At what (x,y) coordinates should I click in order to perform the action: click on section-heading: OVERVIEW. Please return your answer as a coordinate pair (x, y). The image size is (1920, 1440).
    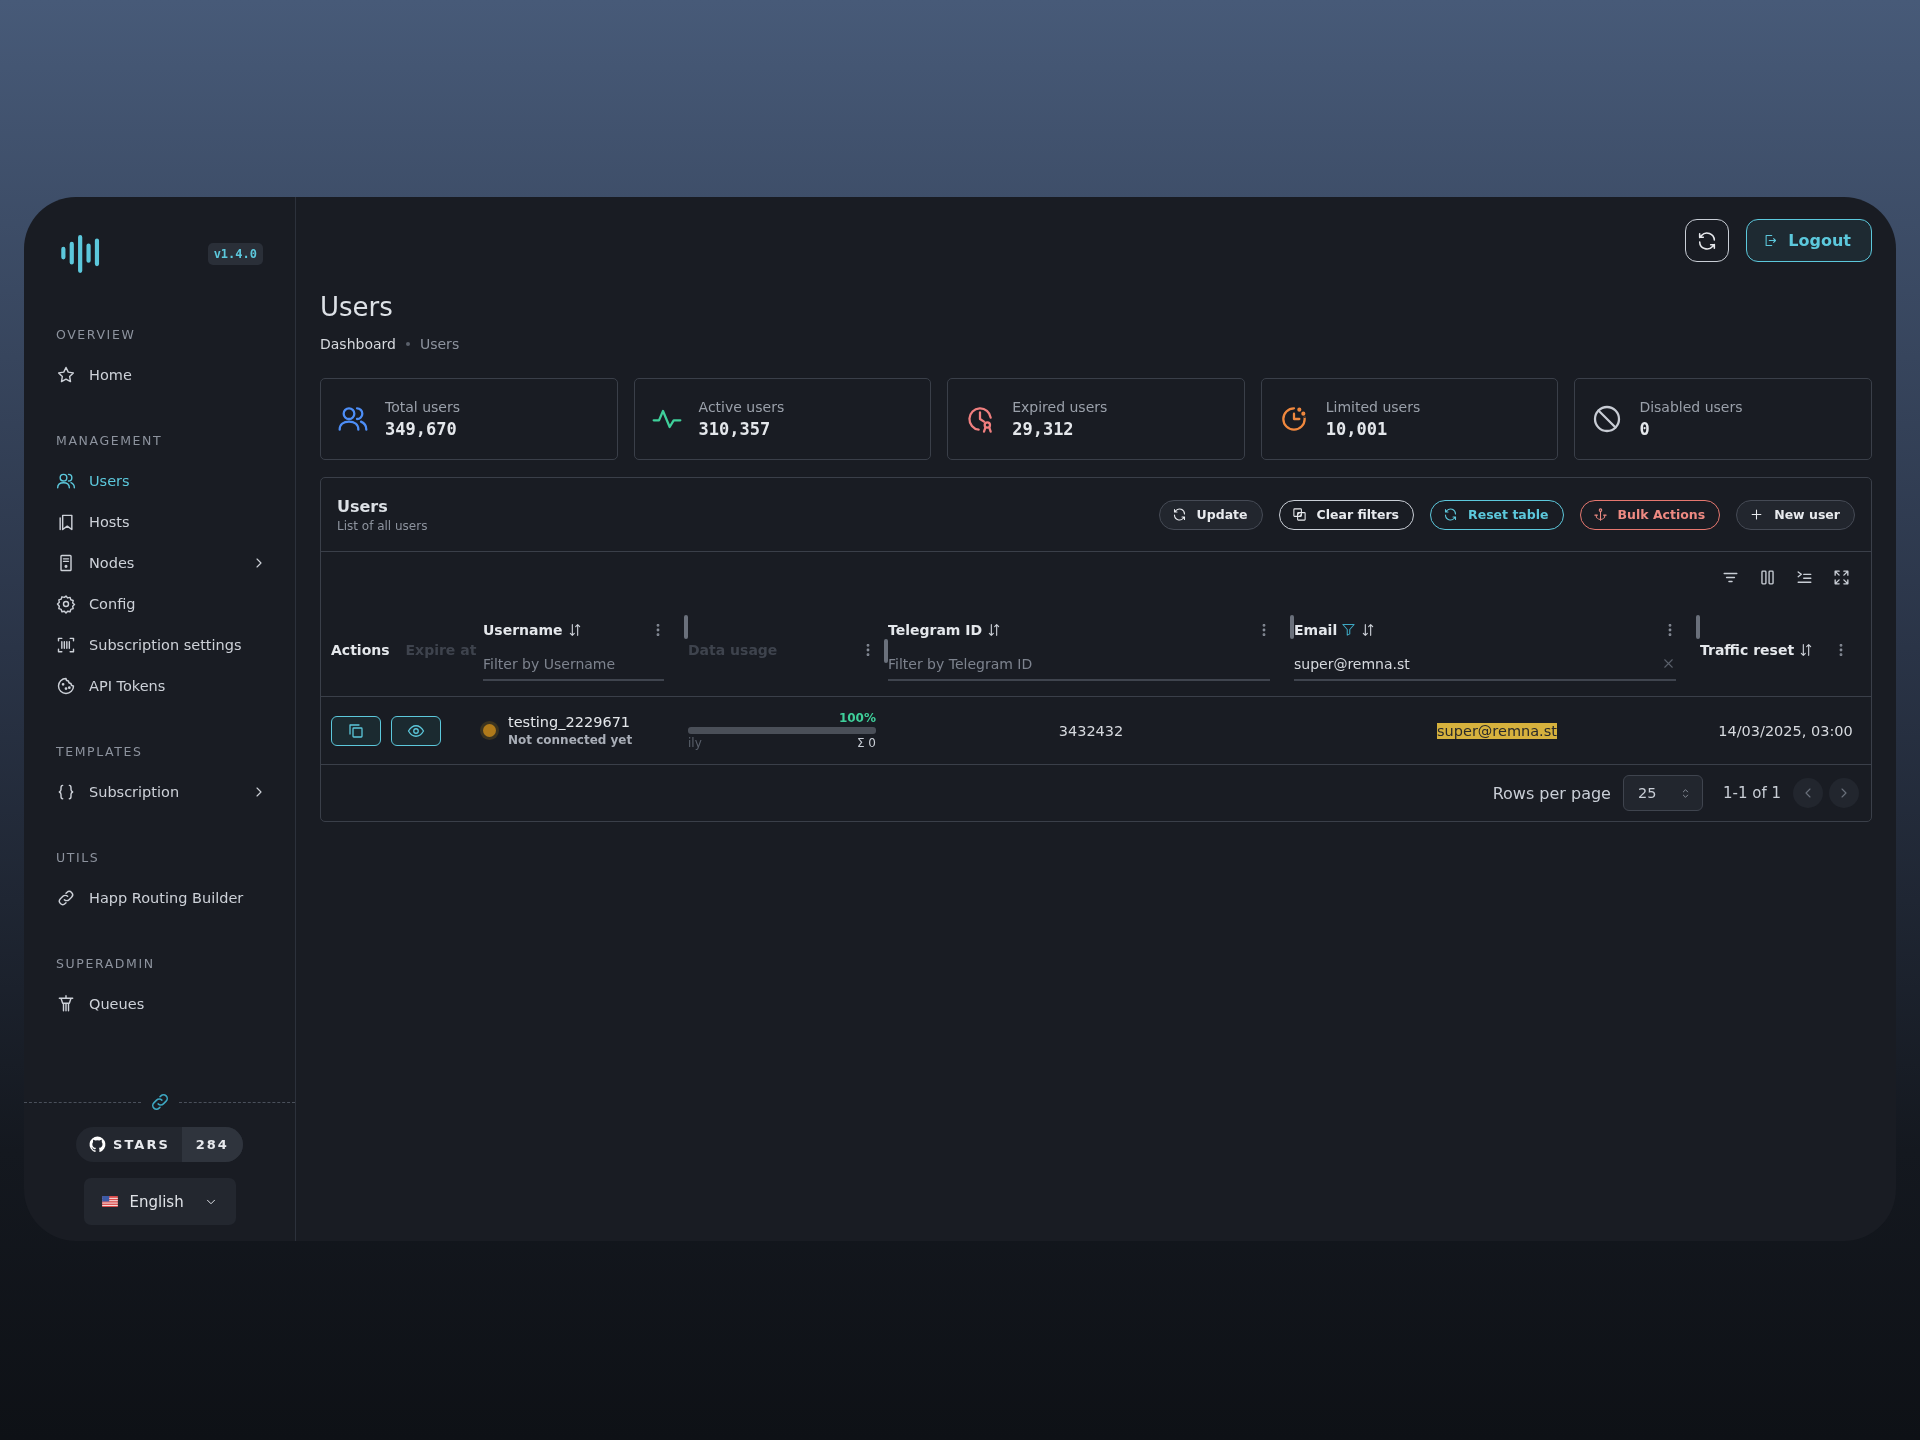
    Looking at the image, I should click on (96, 334).